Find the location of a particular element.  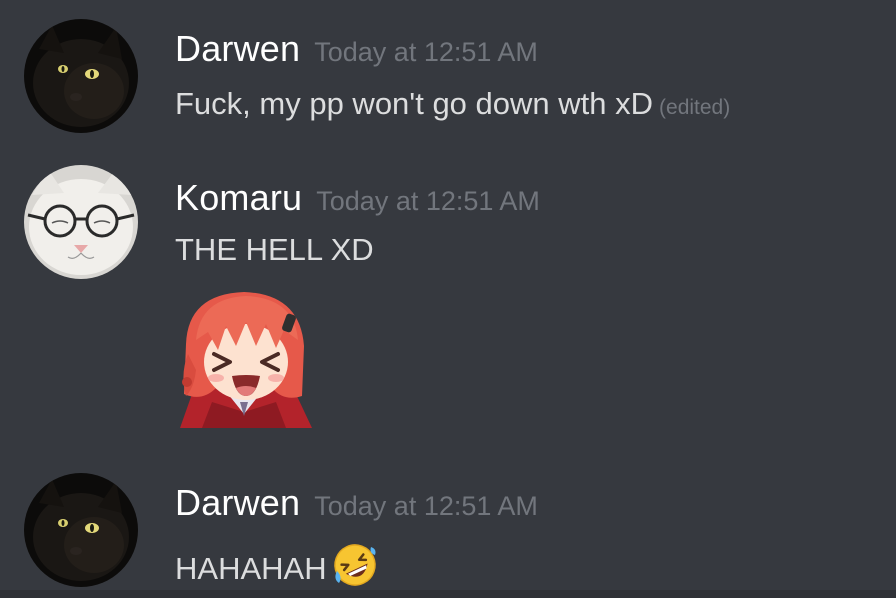

message-text: THE HELL XD is located at coordinates (274, 249).